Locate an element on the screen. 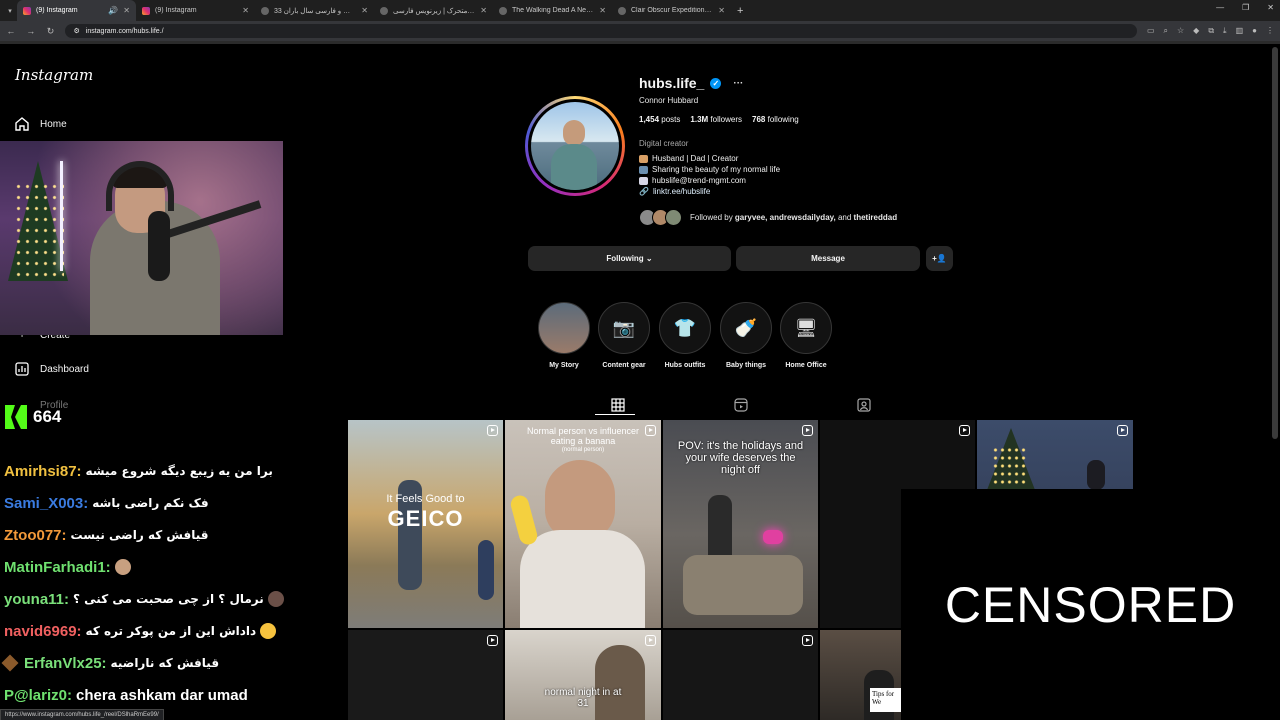 This screenshot has width=1280, height=720. highlight-baby-things: 🍼 Baby things is located at coordinates (746, 335).